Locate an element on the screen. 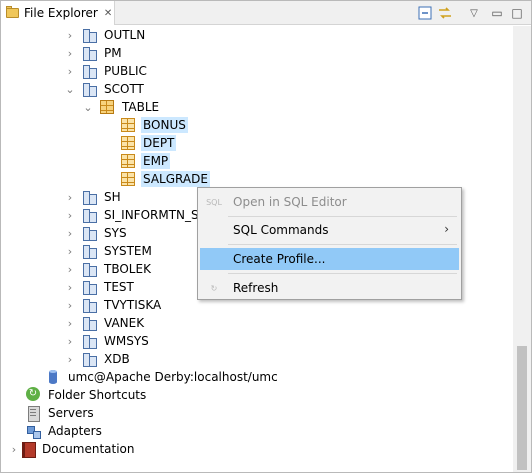  close-icon: ✕ is located at coordinates (108, 13).